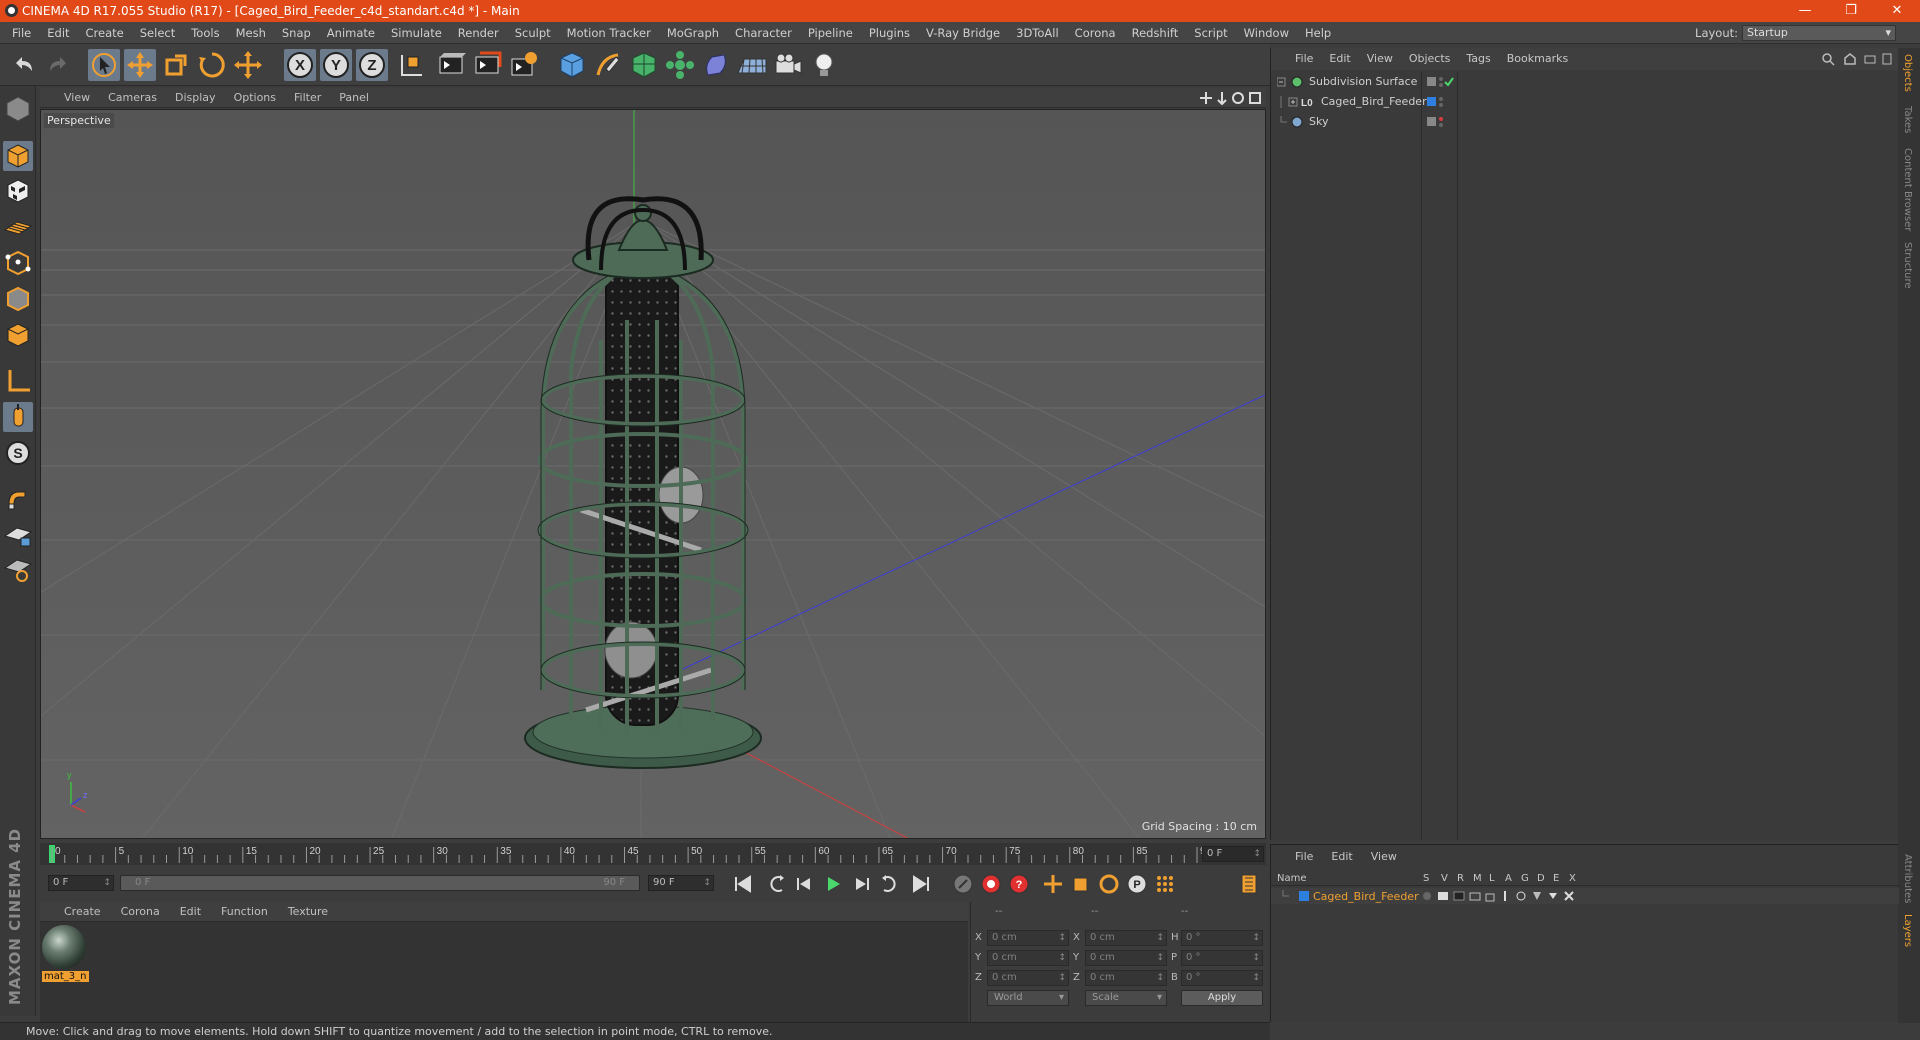  I want to click on tree-row-subdivision-surface: Subdivision Surface, so click(1585, 82).